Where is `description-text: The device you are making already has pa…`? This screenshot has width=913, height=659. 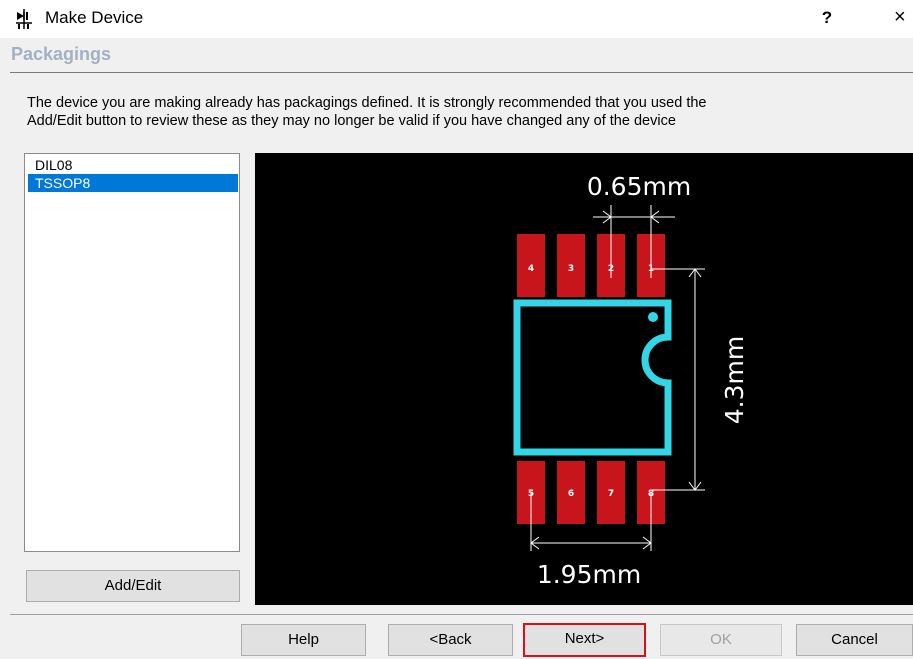
description-text: The device you are making already has pa… is located at coordinates (366, 112).